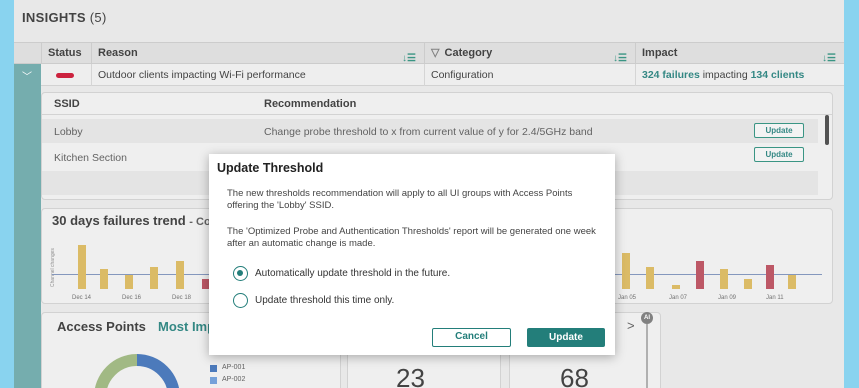 Image resolution: width=859 pixels, height=388 pixels. I want to click on update-once-label: Update threshold this time only., so click(324, 300).